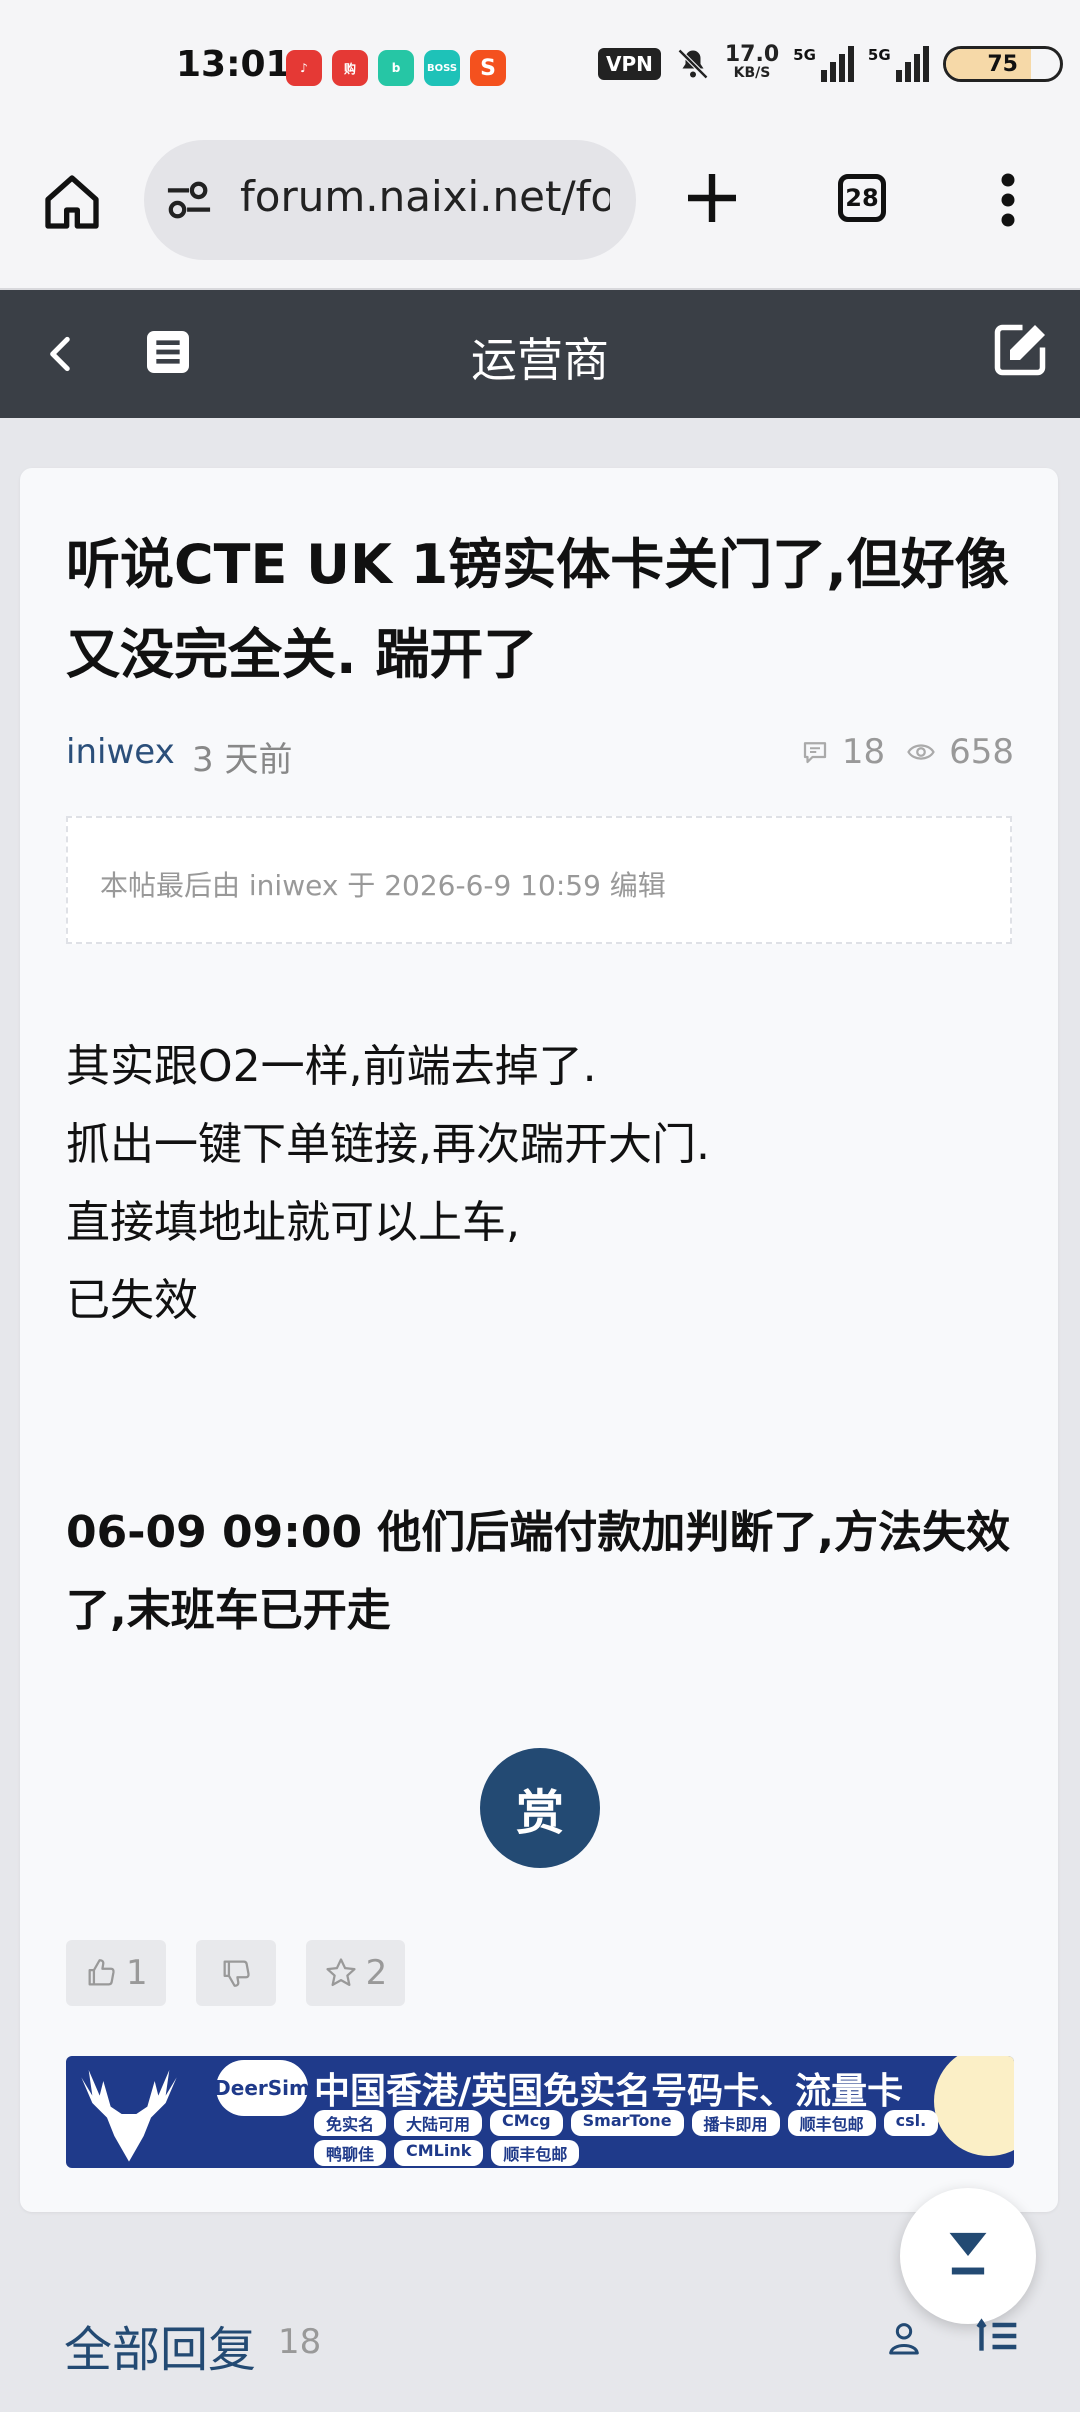  I want to click on post-stats: 18 658, so click(907, 752).